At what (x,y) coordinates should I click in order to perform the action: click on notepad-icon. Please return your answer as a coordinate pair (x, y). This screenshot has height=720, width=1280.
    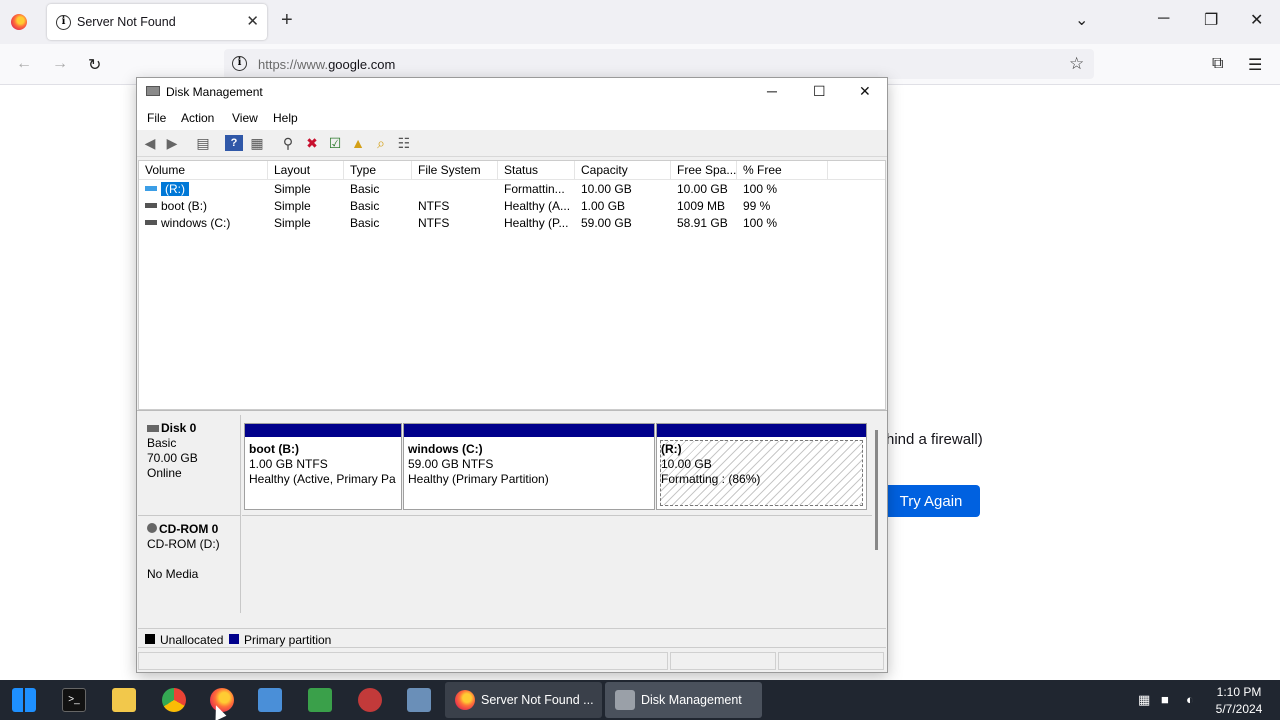
    Looking at the image, I should click on (270, 700).